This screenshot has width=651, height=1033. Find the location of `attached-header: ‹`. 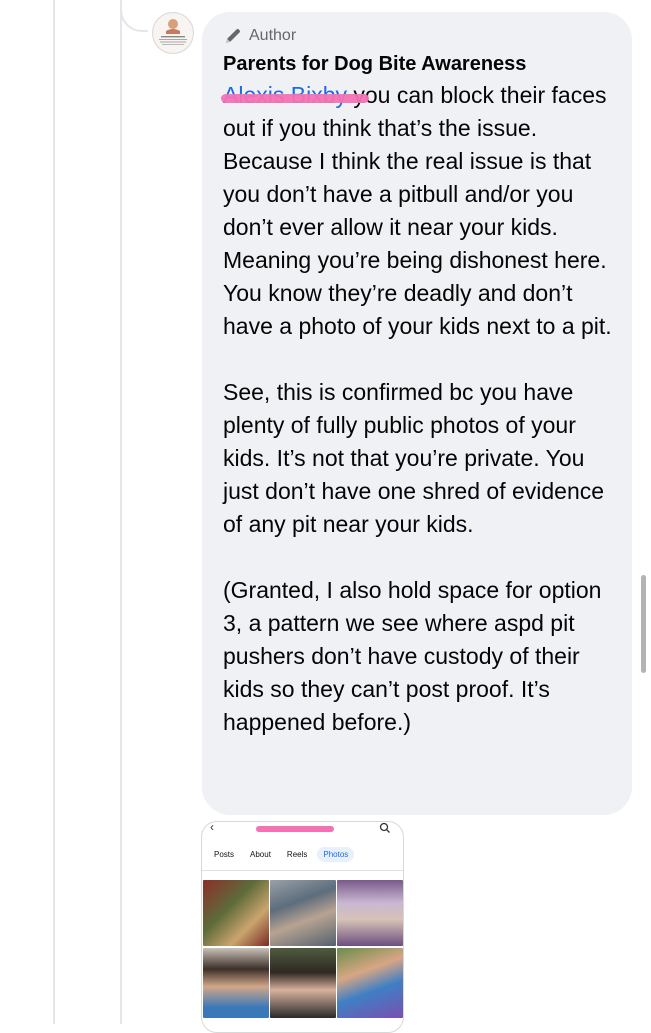

attached-header: ‹ is located at coordinates (302, 832).